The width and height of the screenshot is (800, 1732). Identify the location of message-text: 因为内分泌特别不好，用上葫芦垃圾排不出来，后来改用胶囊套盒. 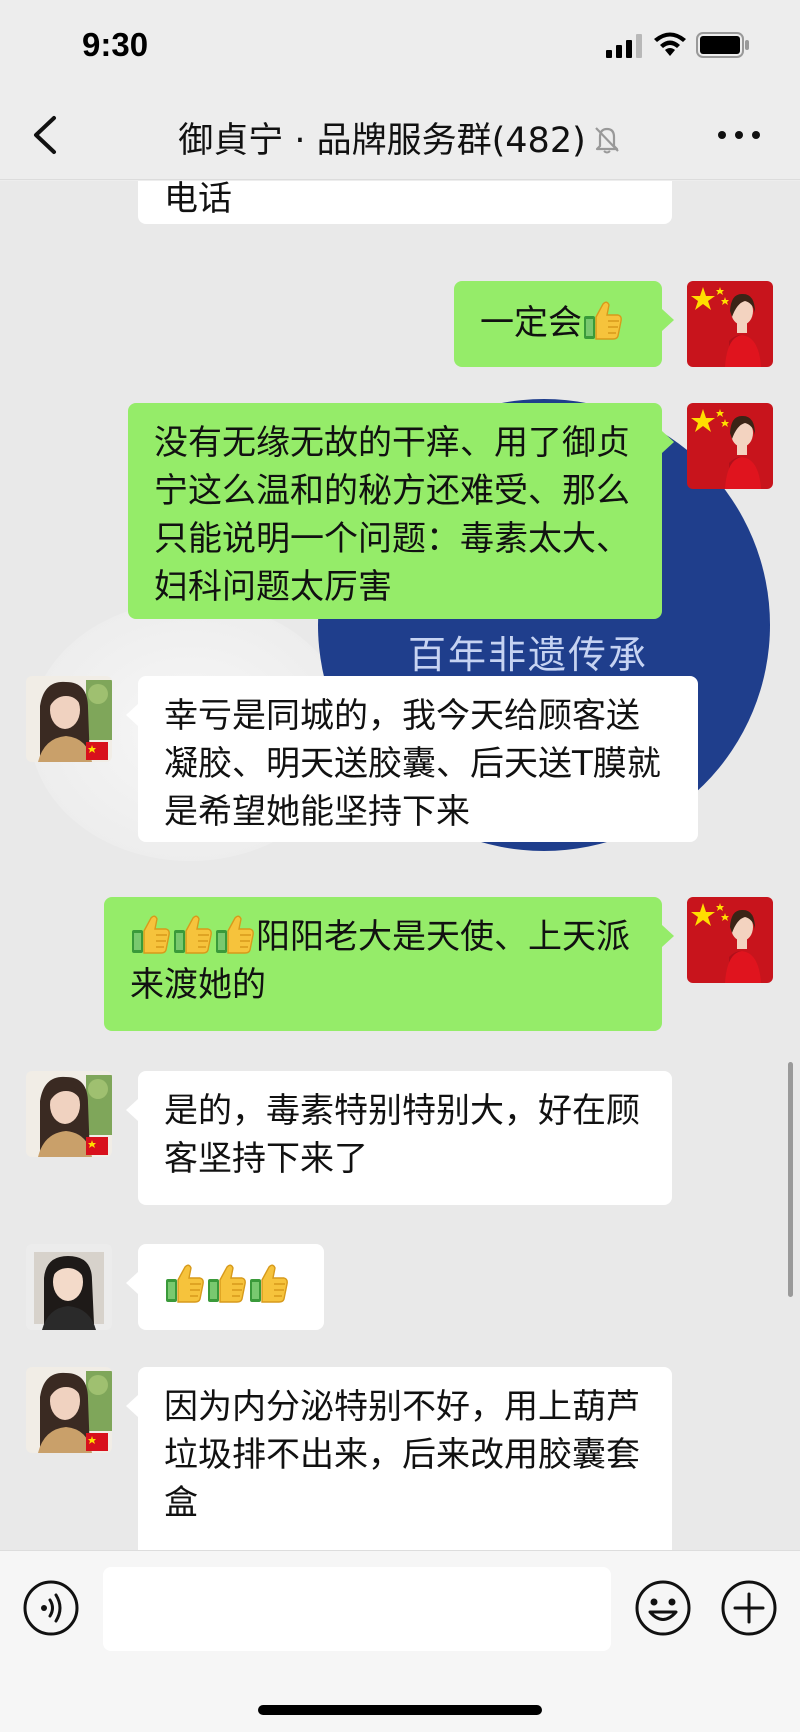
(402, 1455).